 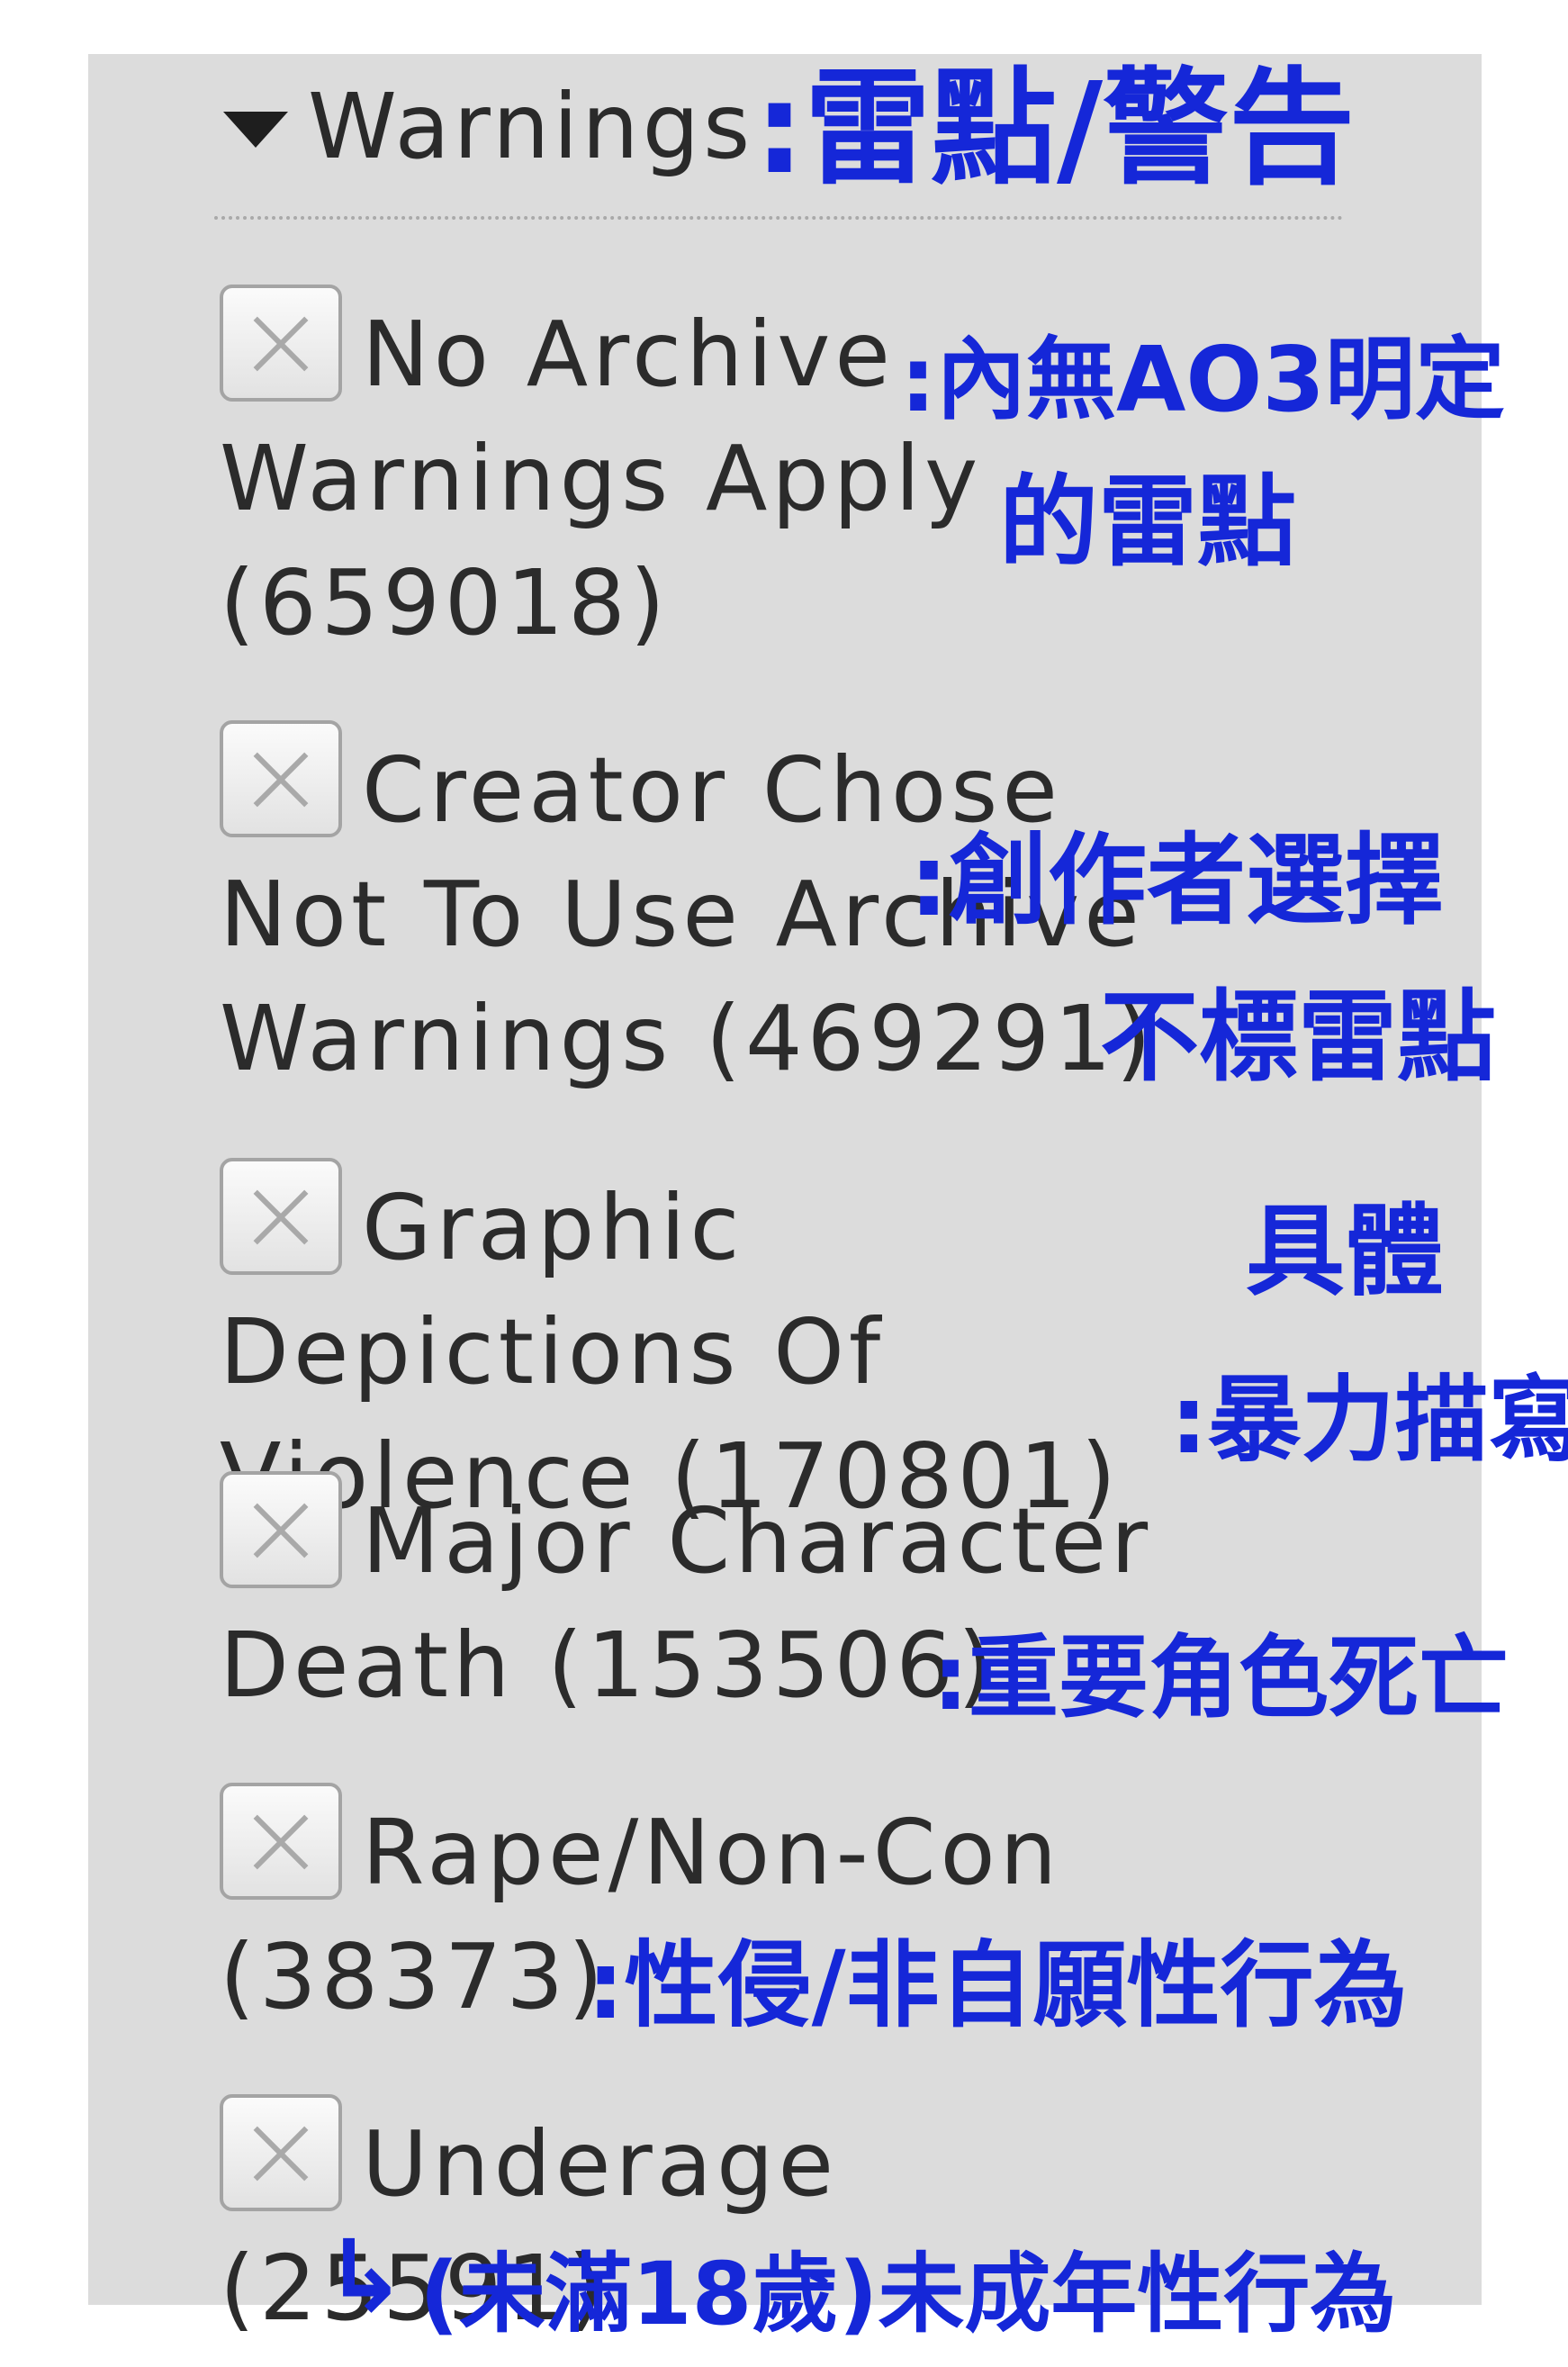 What do you see at coordinates (1221, 1677) in the screenshot?
I see `annotation-major-death: :重要角色死亡` at bounding box center [1221, 1677].